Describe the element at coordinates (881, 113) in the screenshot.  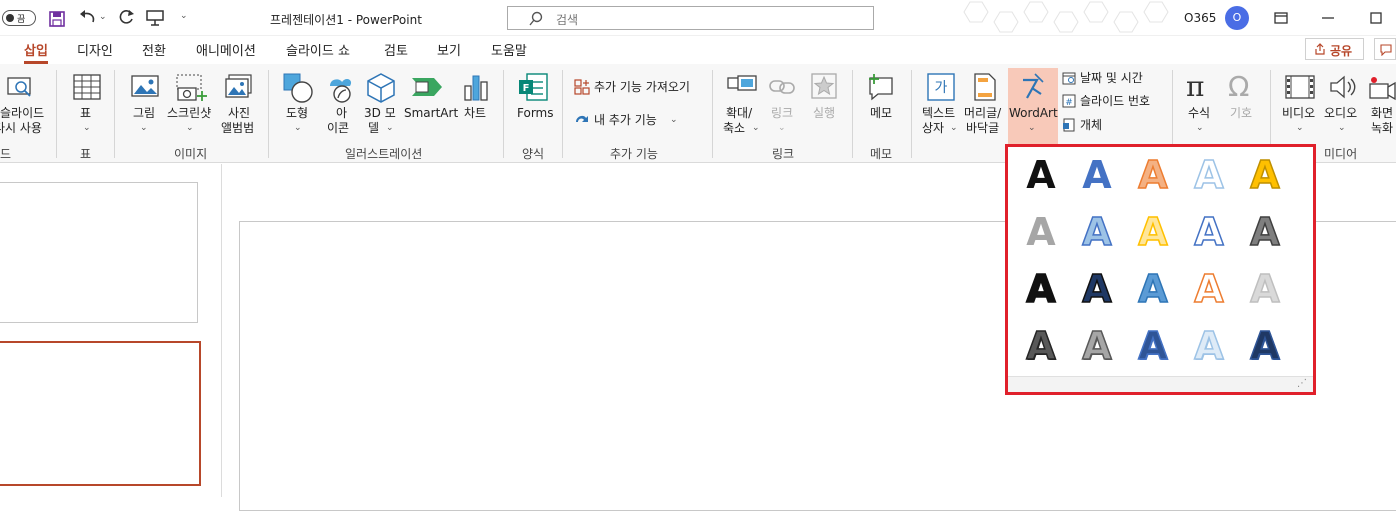
I see `new-comment-label: 메모` at that location.